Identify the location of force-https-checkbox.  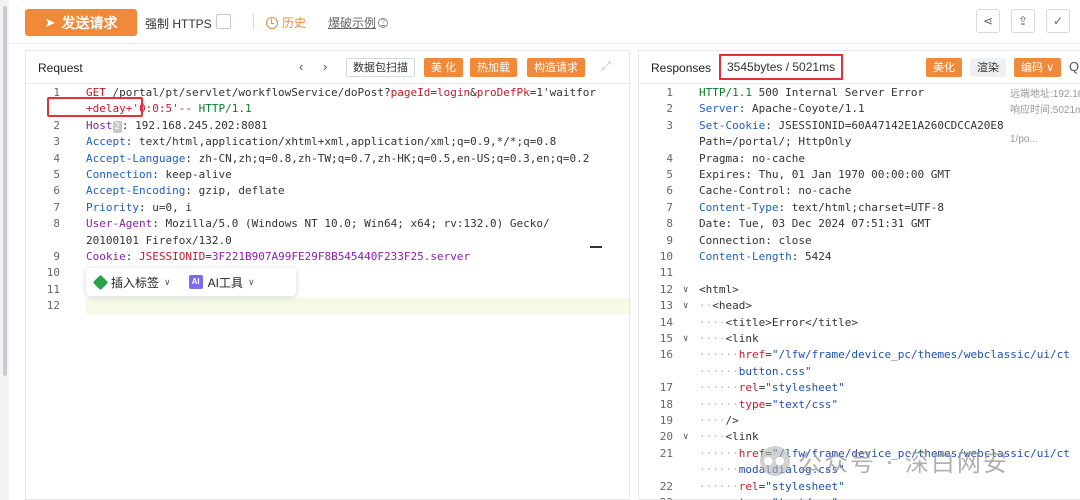
(223, 21).